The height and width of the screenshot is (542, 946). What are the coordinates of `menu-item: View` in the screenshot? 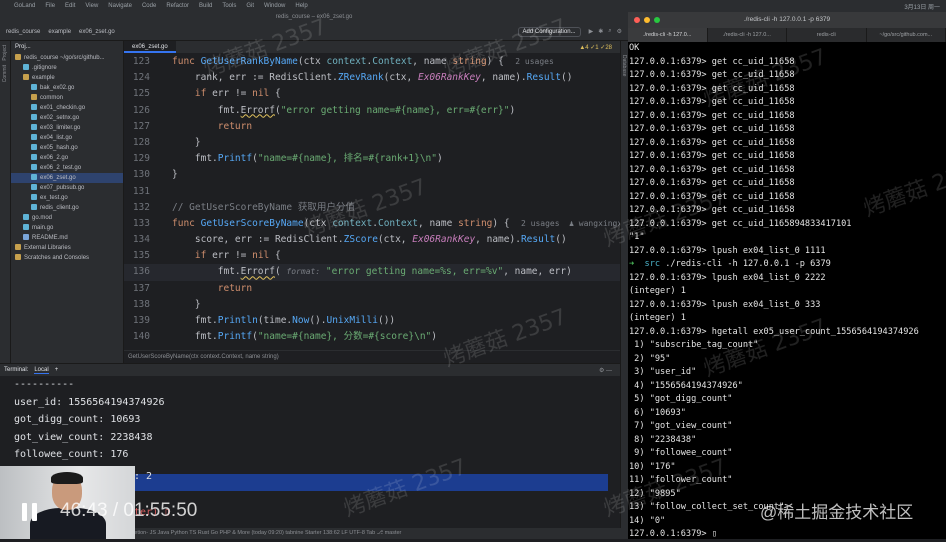 It's located at (91, 6).